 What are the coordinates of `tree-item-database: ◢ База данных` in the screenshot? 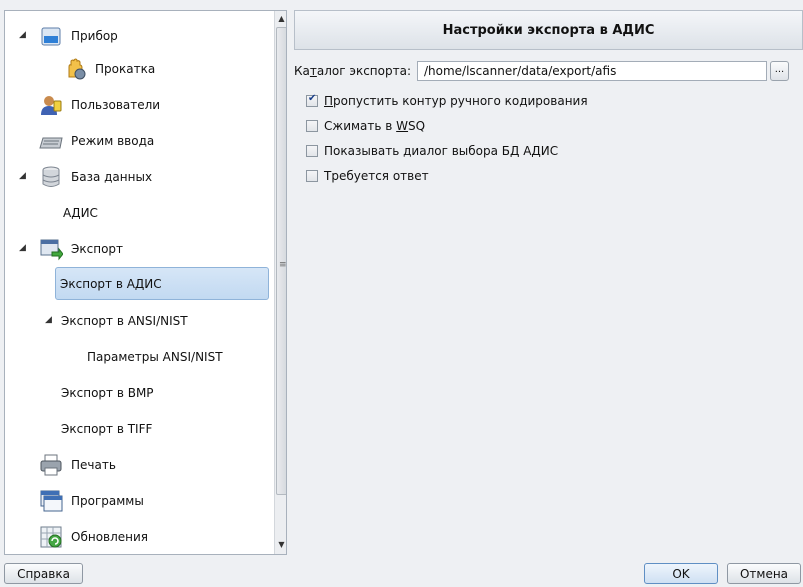 It's located at (139, 176).